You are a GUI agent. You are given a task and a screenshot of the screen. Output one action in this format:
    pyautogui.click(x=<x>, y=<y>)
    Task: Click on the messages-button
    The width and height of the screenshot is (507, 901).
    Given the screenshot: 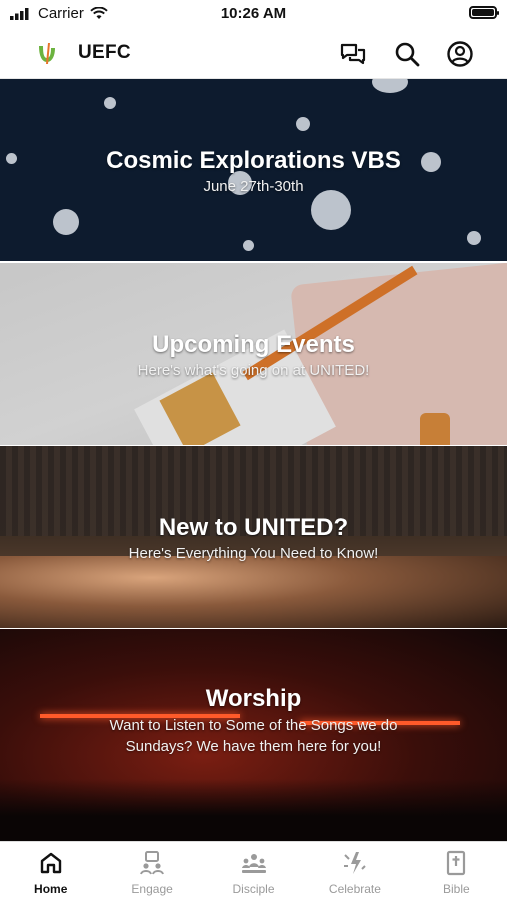 What is the action you would take?
    pyautogui.click(x=353, y=54)
    